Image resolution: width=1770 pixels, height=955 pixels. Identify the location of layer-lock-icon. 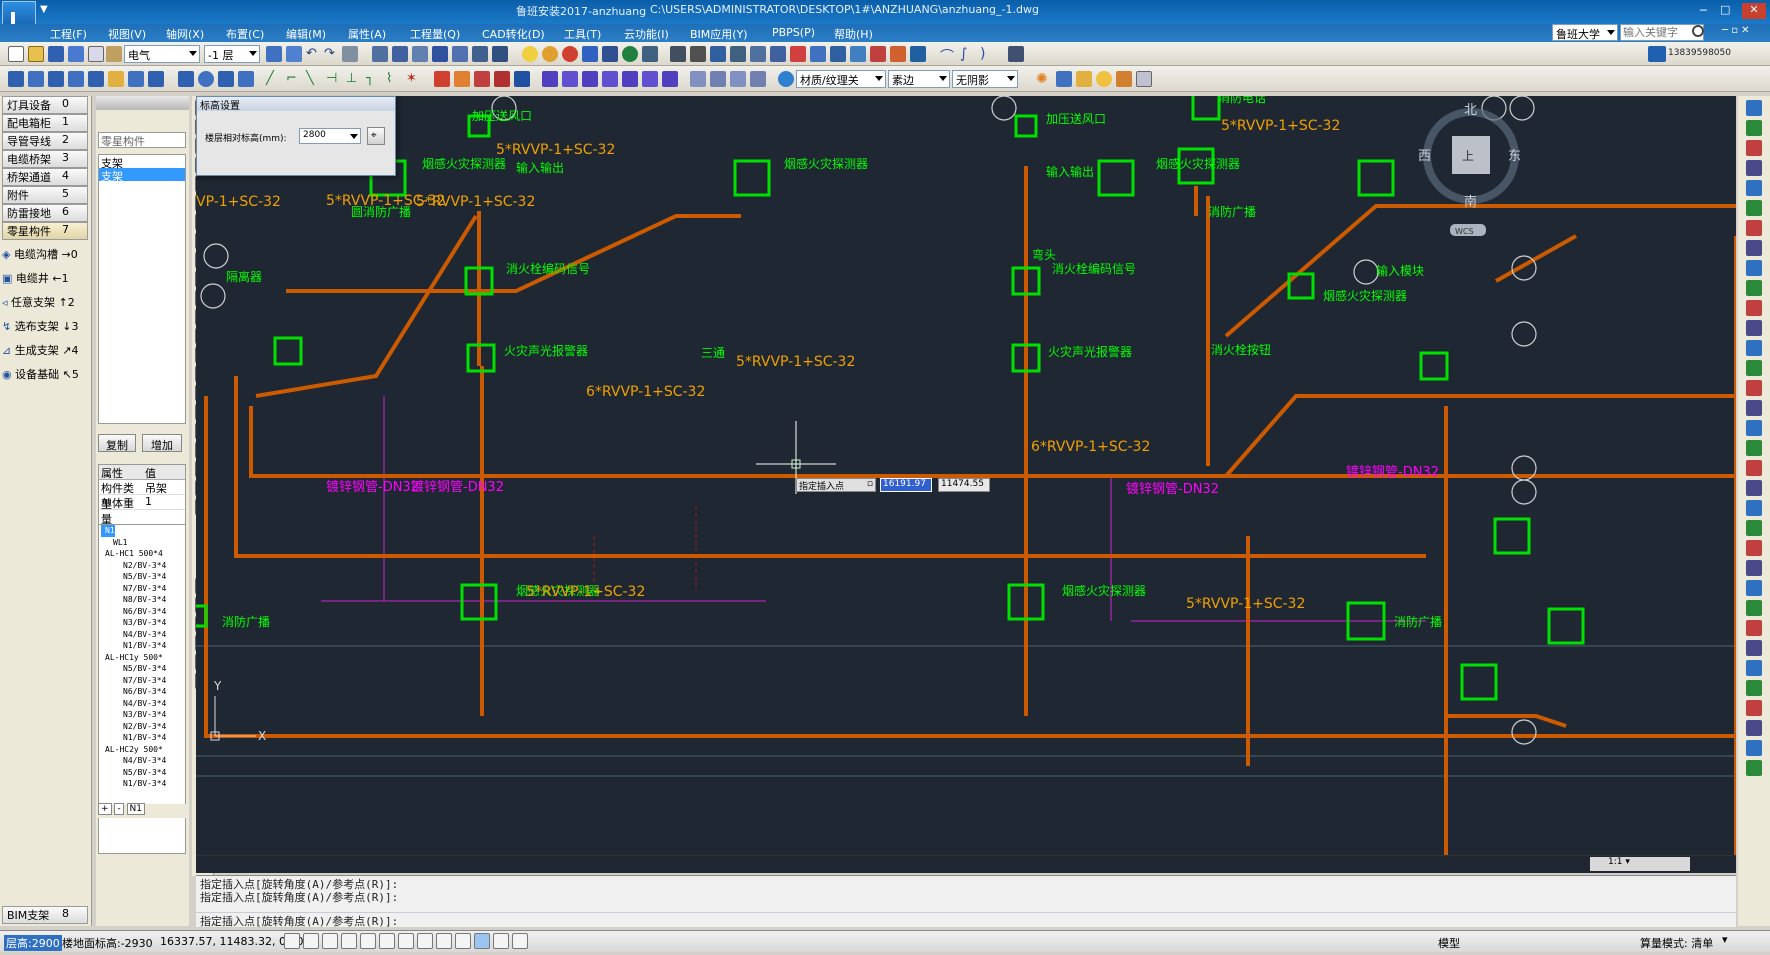
(610, 54).